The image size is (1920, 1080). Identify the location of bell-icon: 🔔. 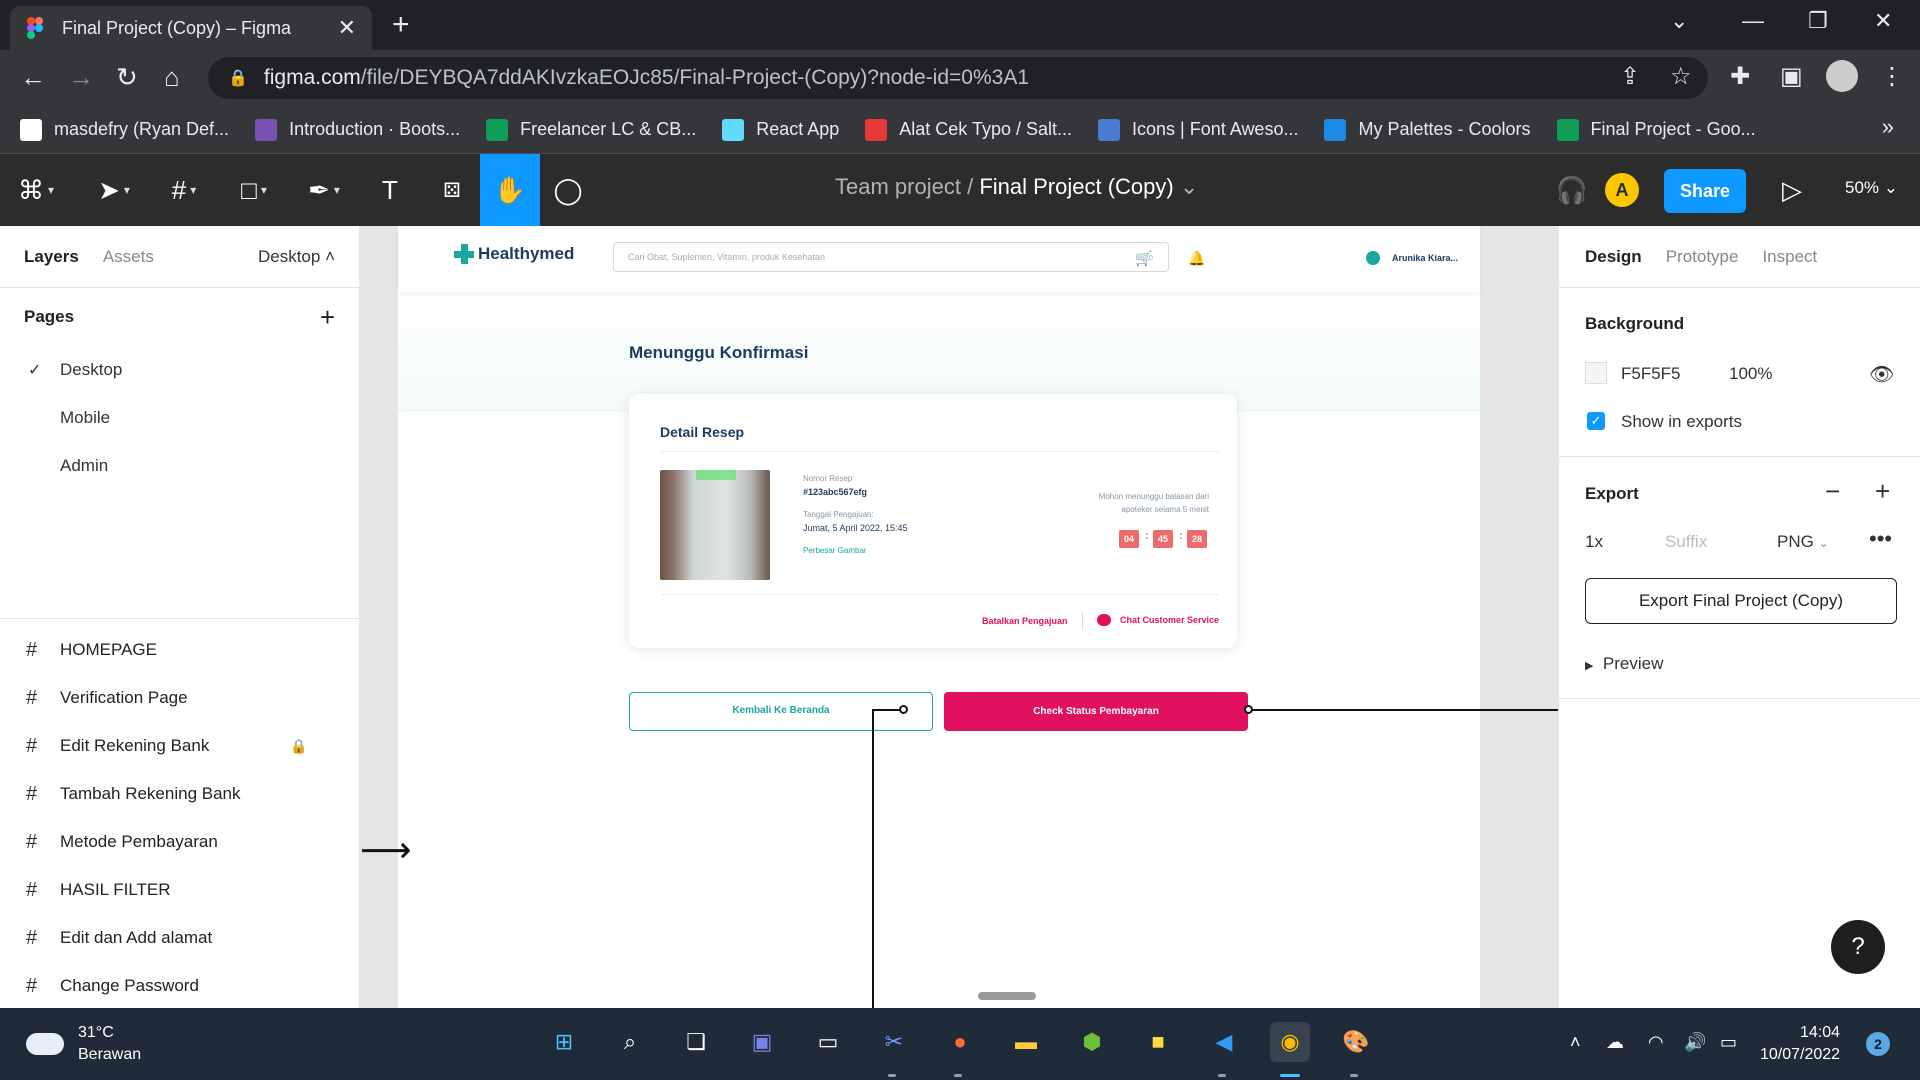
(1196, 258).